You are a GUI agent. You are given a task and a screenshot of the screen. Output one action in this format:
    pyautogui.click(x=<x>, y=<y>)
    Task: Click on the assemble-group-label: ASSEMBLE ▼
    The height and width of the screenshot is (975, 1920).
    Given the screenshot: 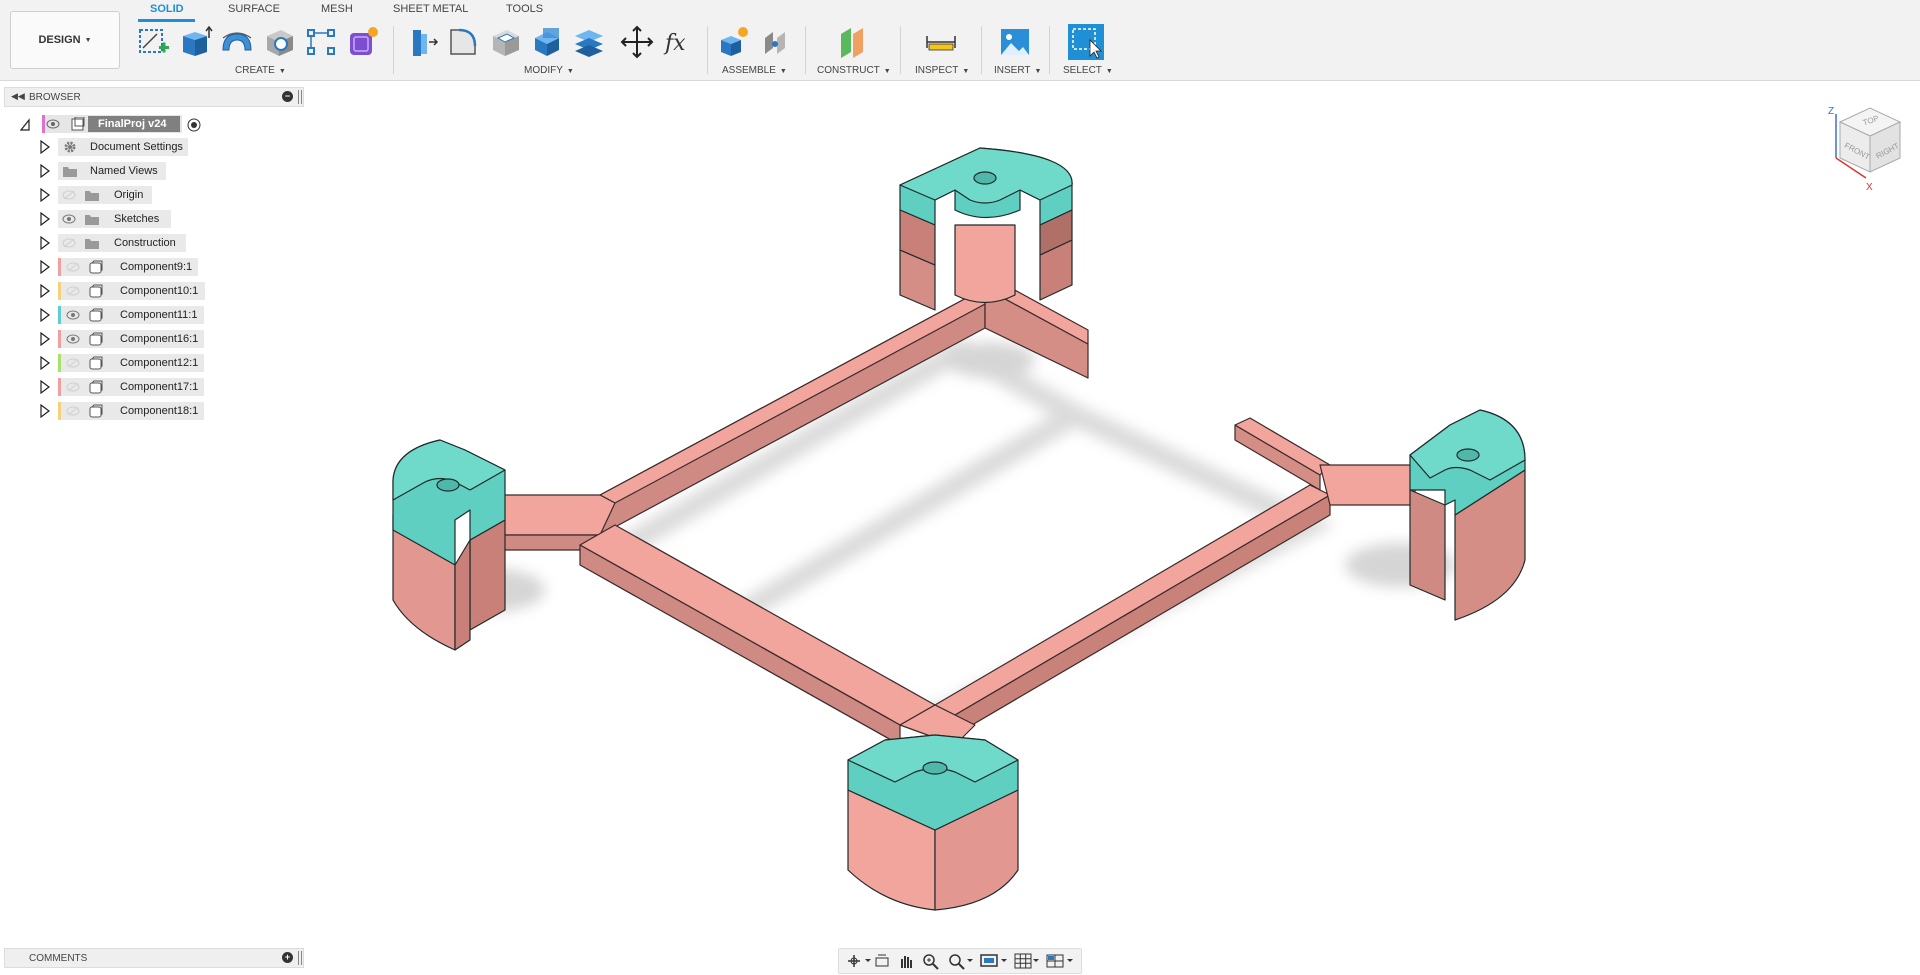 What is the action you would take?
    pyautogui.click(x=754, y=70)
    